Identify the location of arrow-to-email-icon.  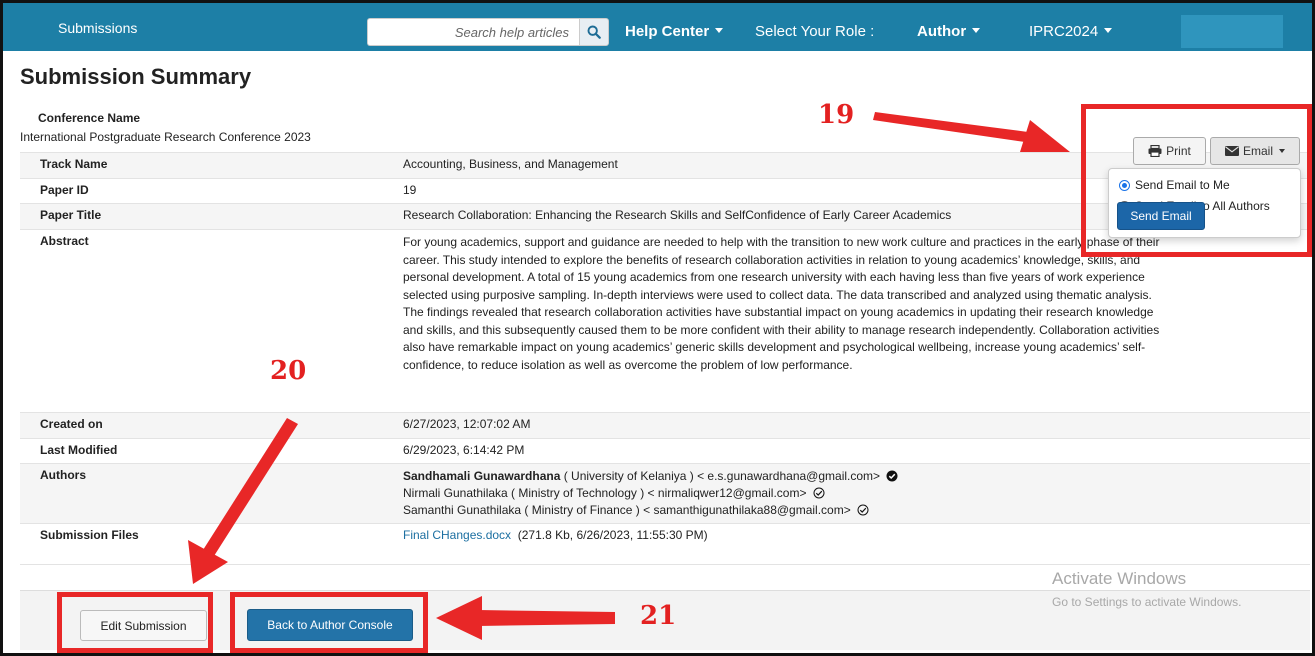
(971, 132).